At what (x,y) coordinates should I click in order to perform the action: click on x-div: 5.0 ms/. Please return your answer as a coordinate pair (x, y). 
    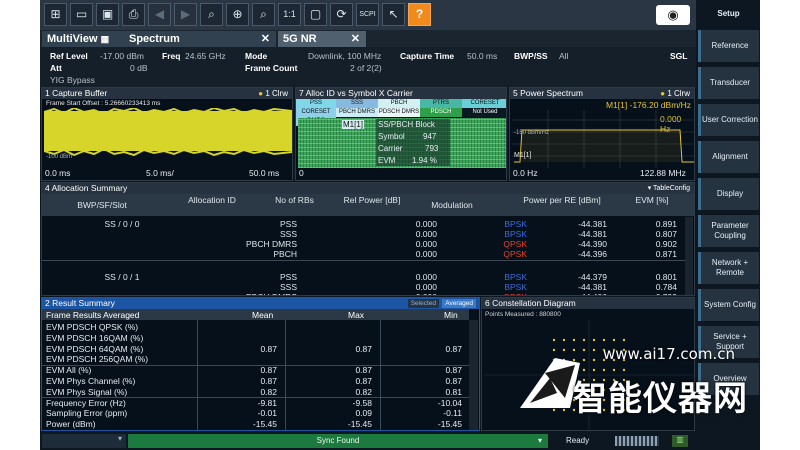
    Looking at the image, I should click on (160, 173).